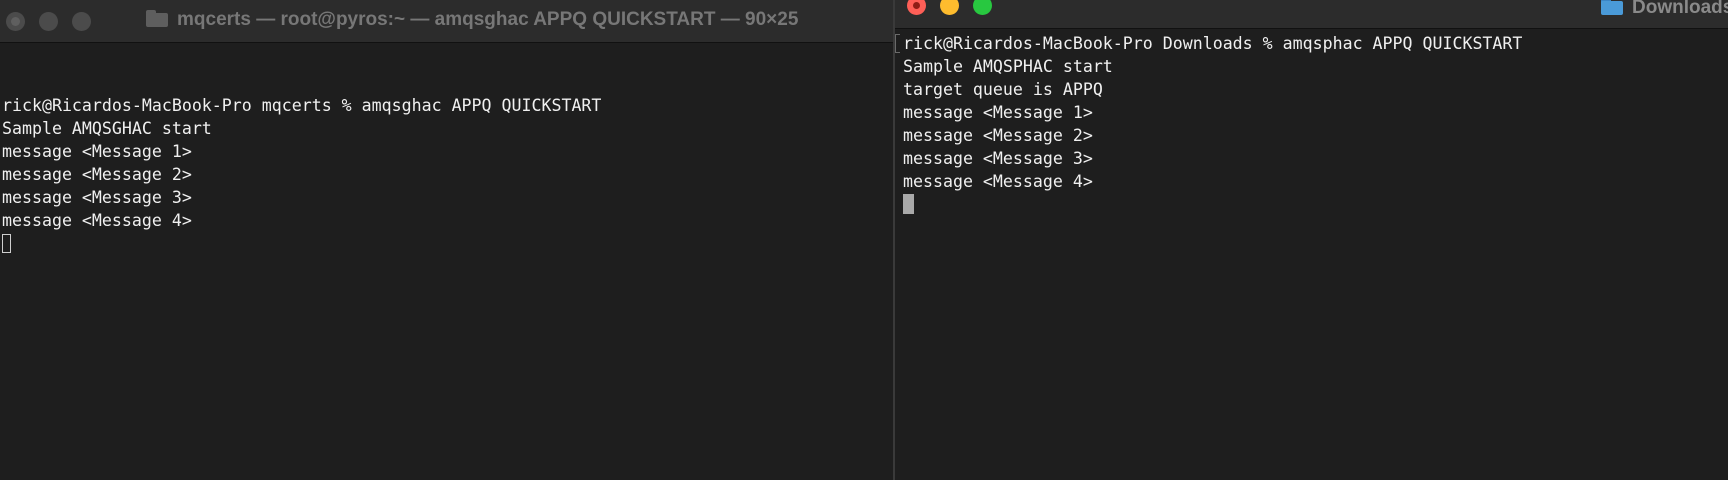 This screenshot has height=480, width=1728. What do you see at coordinates (1003, 89) in the screenshot?
I see `terminal-line: target queue is APPQ` at bounding box center [1003, 89].